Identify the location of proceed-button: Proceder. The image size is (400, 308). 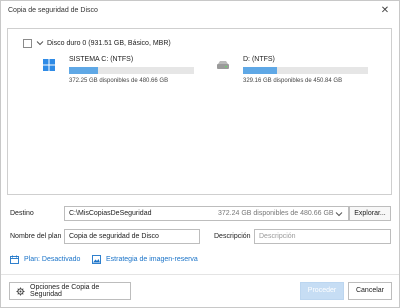
(322, 291).